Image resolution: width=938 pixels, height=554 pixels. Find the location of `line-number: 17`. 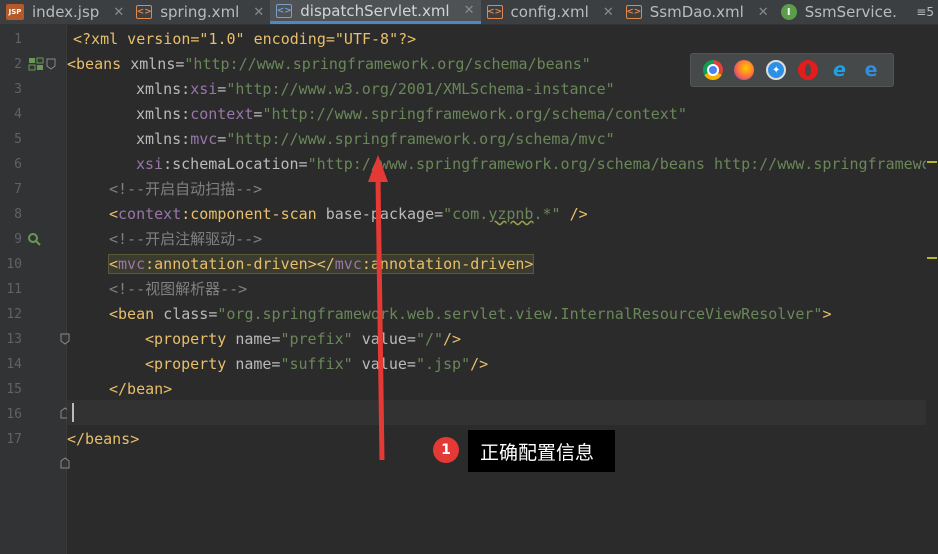

line-number: 17 is located at coordinates (14, 439).